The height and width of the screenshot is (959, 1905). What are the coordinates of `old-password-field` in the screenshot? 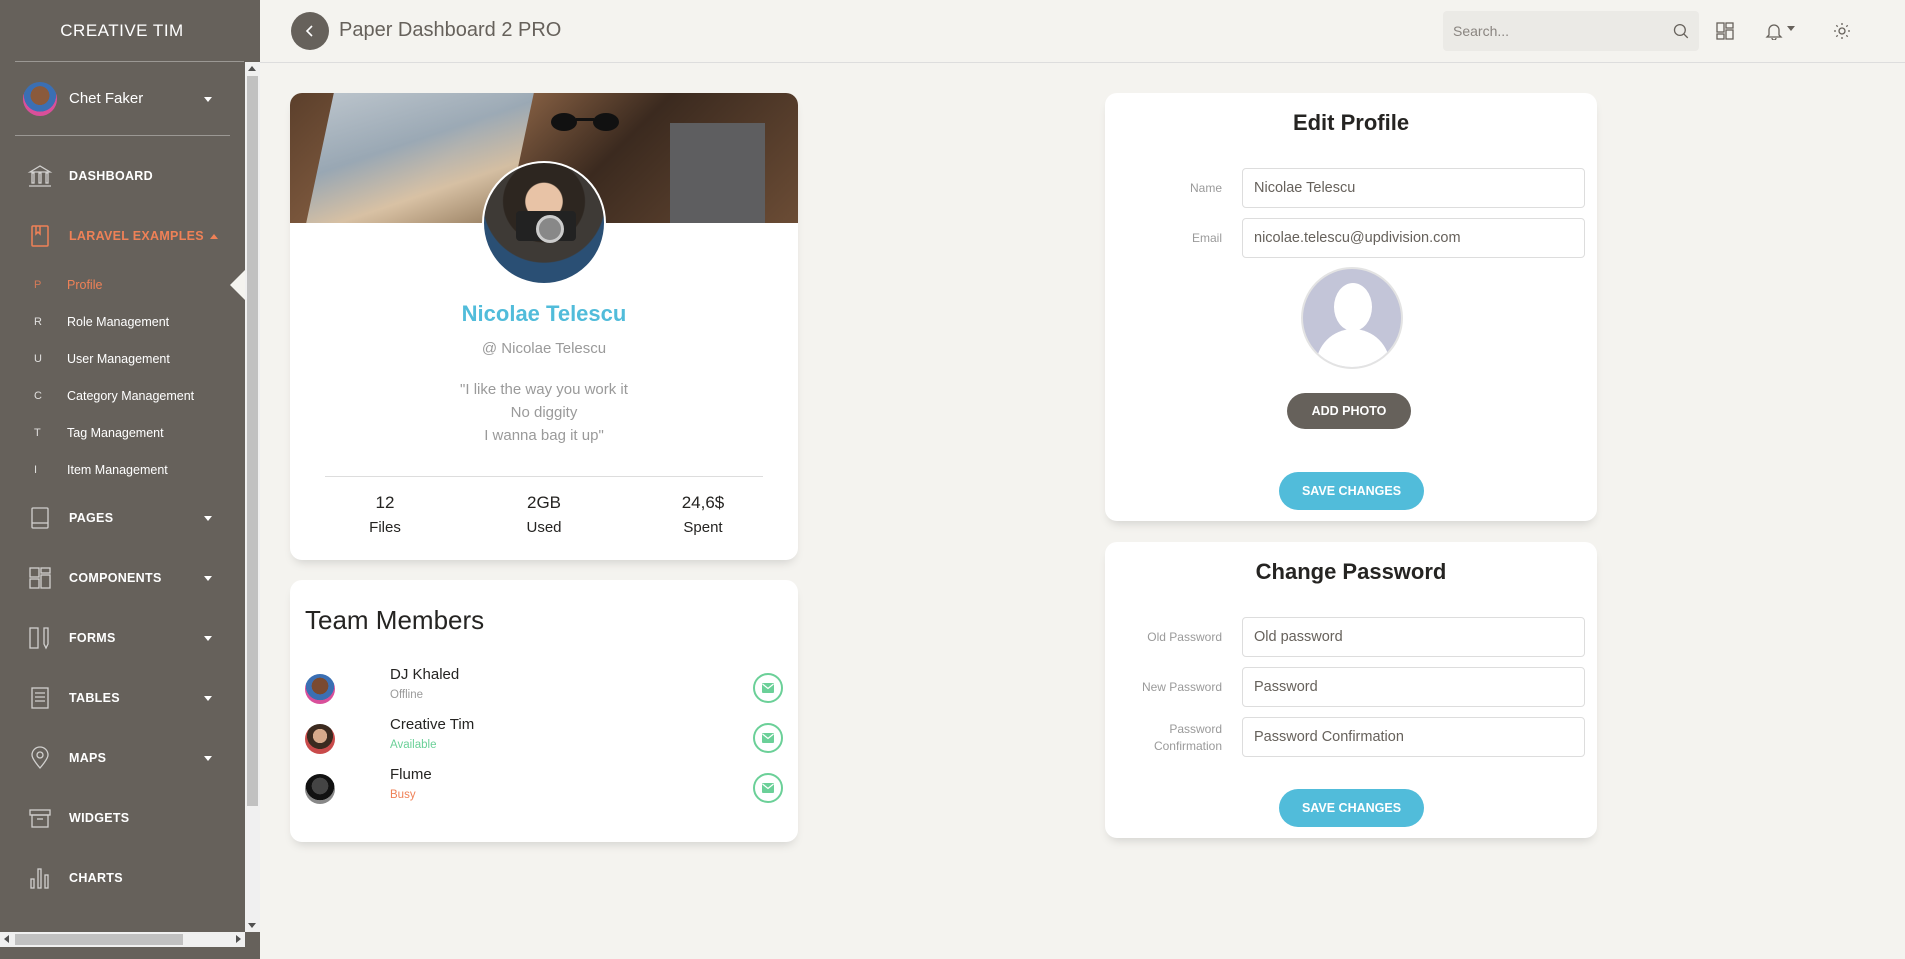 It's located at (1413, 637).